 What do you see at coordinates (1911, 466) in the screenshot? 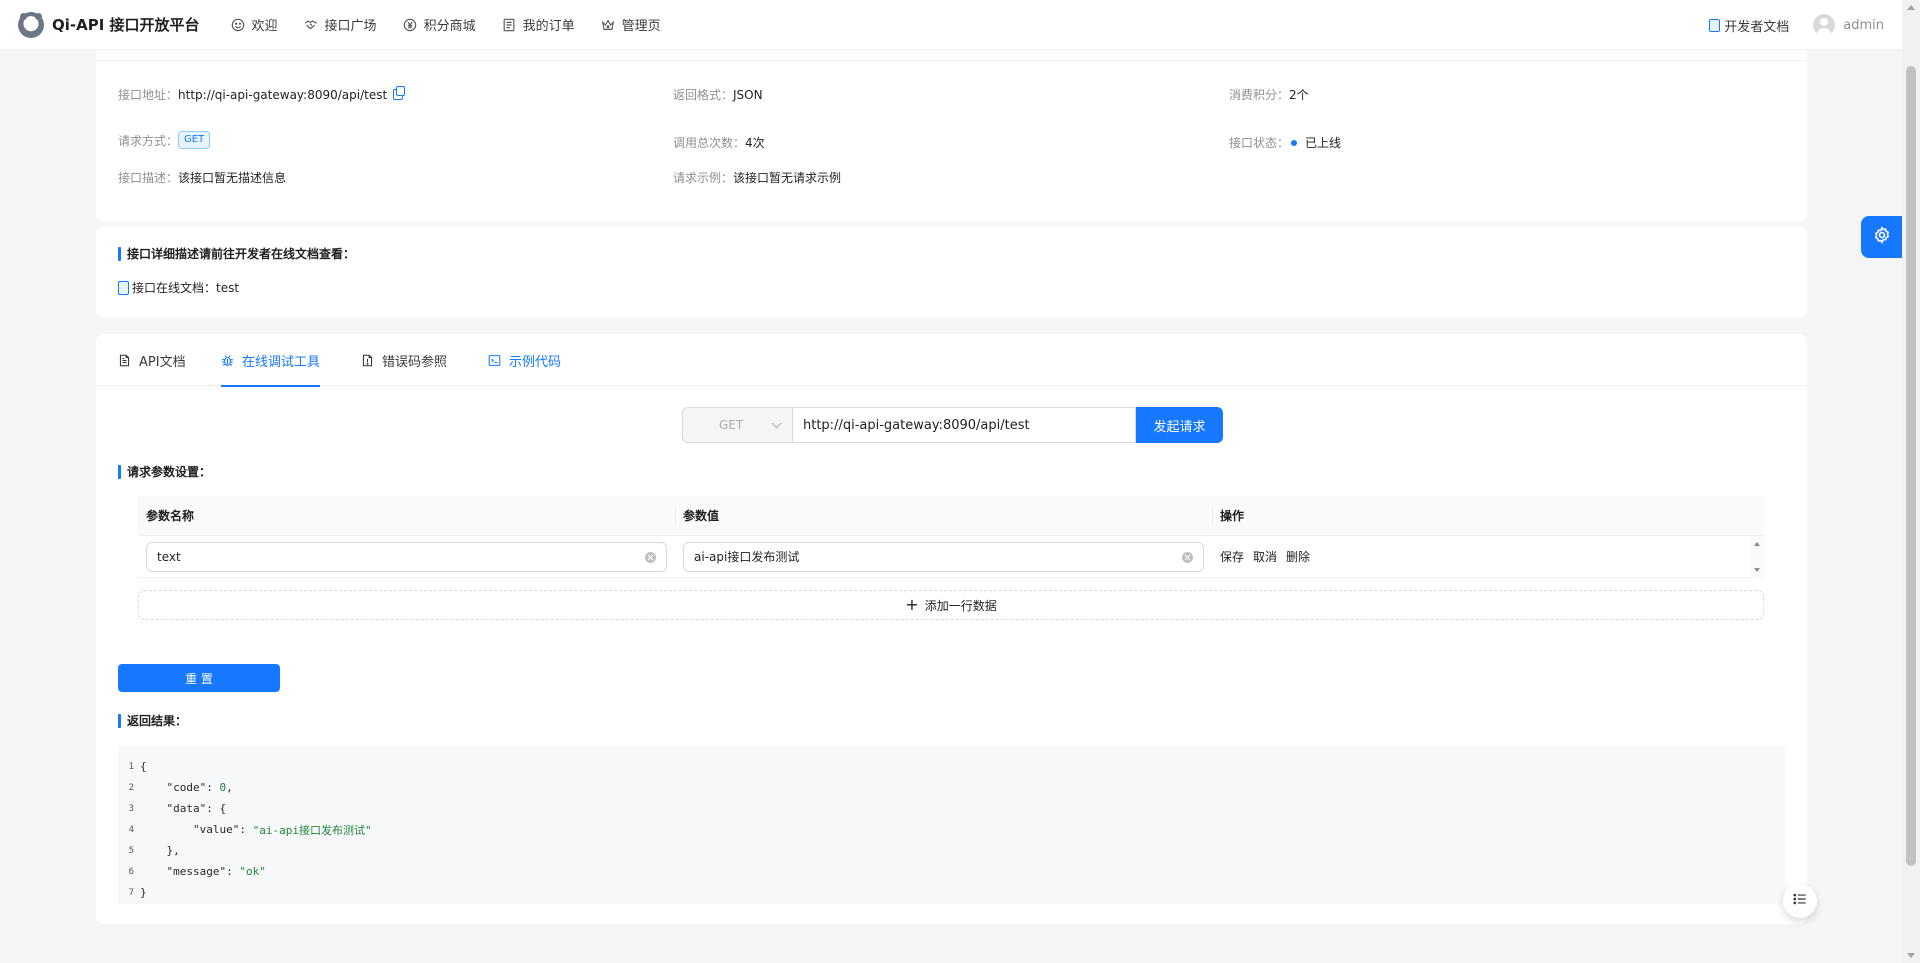
I see `scrollbar-thumb` at bounding box center [1911, 466].